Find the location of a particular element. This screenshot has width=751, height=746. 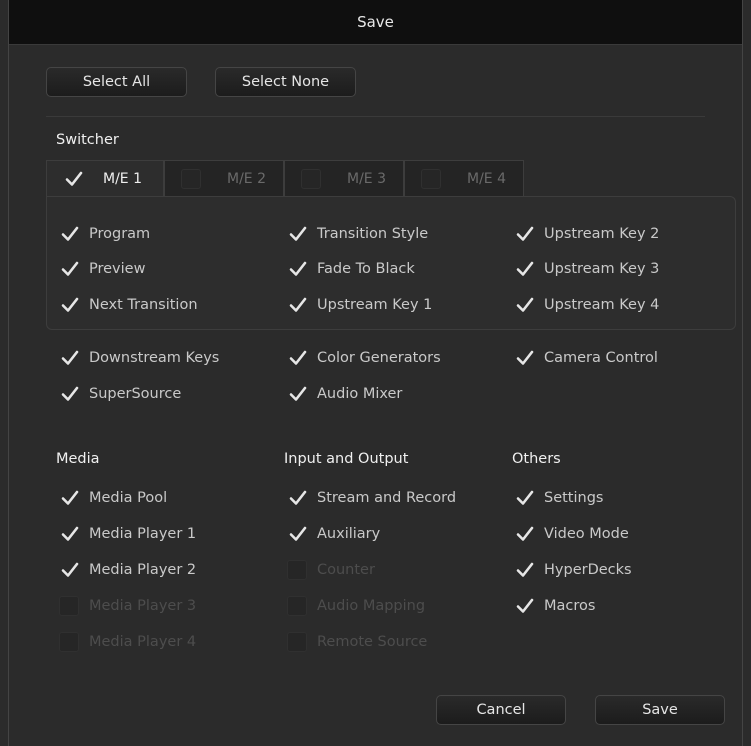

option-label: Stream and Record is located at coordinates (387, 498).